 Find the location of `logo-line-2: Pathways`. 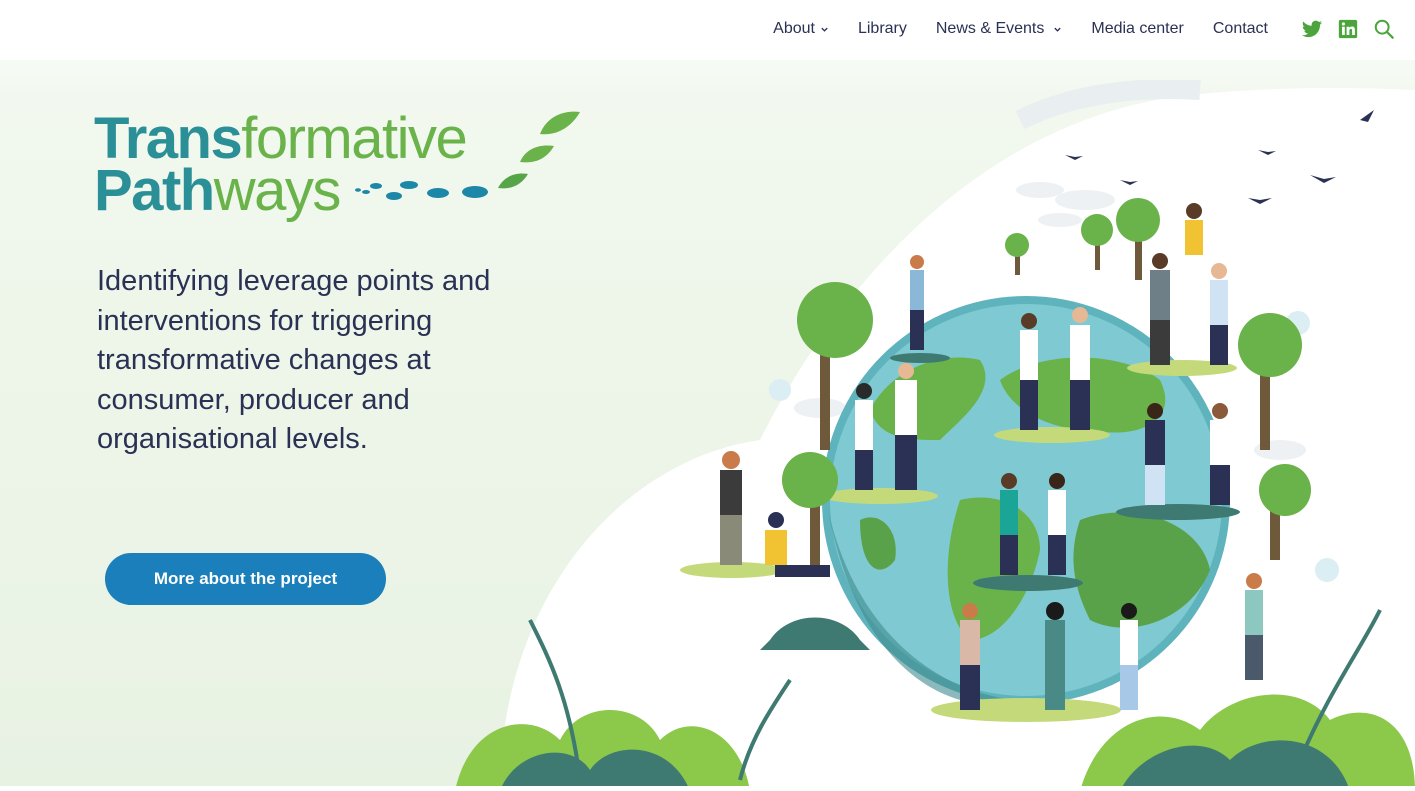

logo-line-2: Pathways is located at coordinates (217, 191).